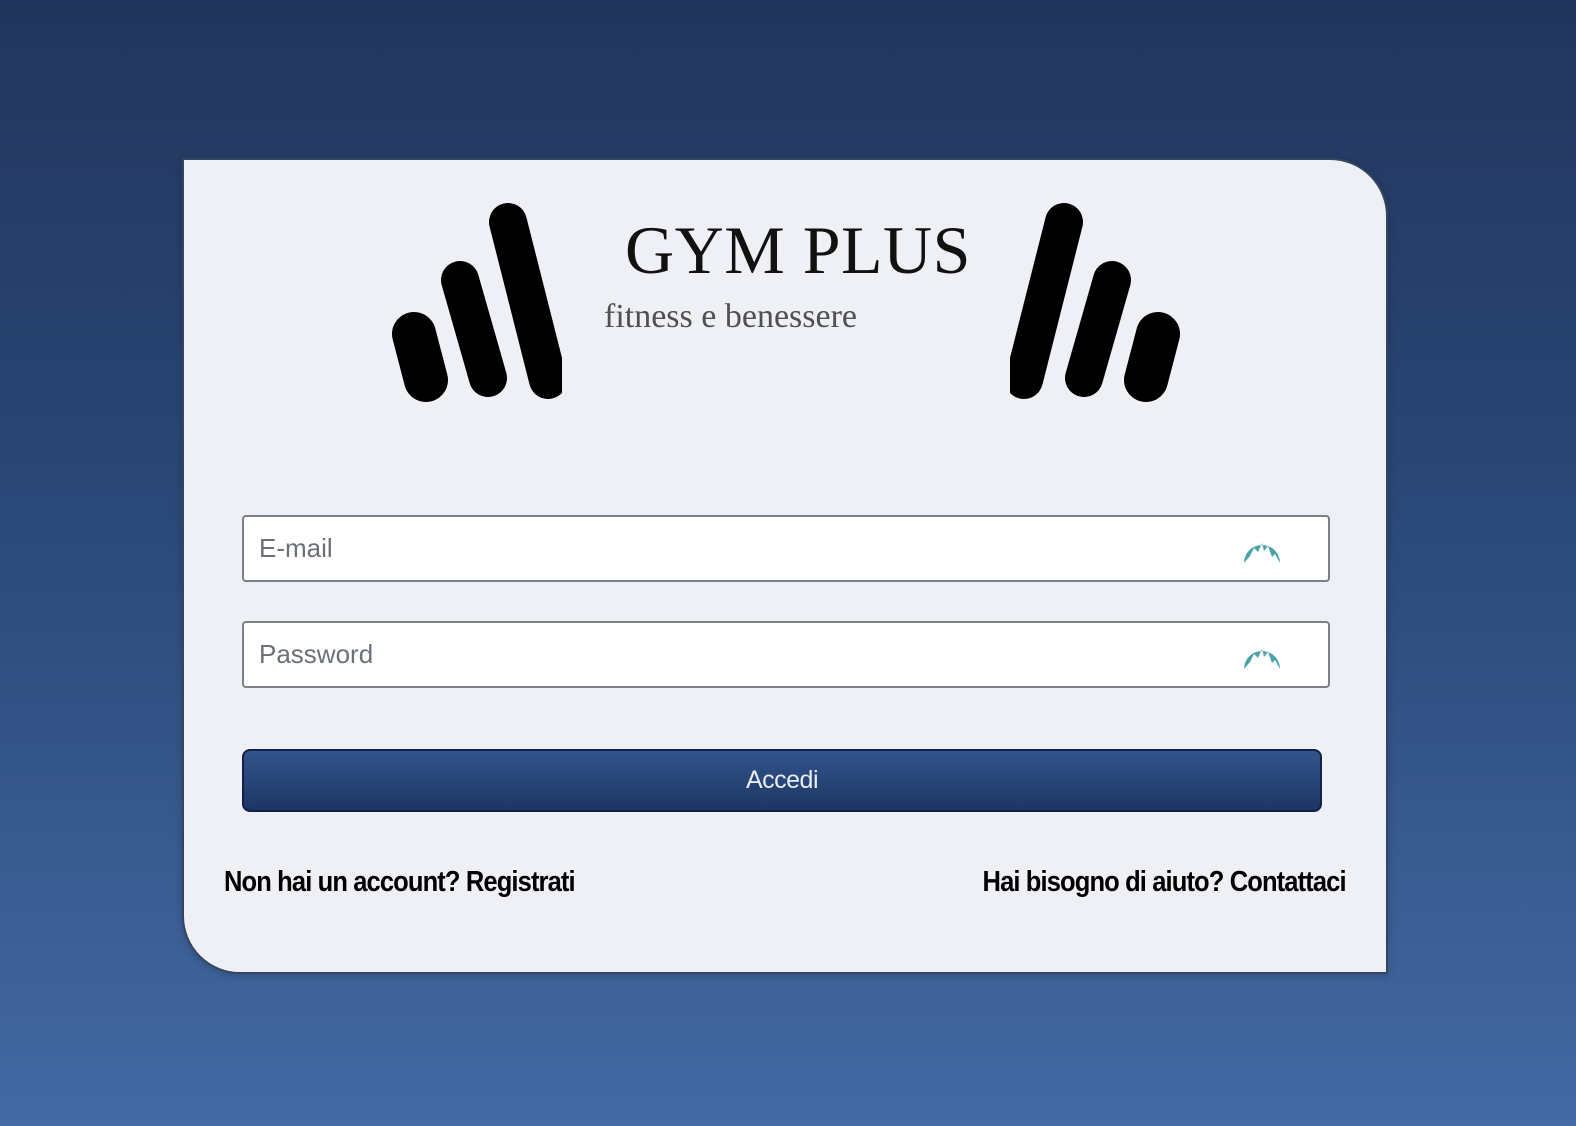 This screenshot has height=1126, width=1576. Describe the element at coordinates (724, 654) in the screenshot. I see `password-input` at that location.